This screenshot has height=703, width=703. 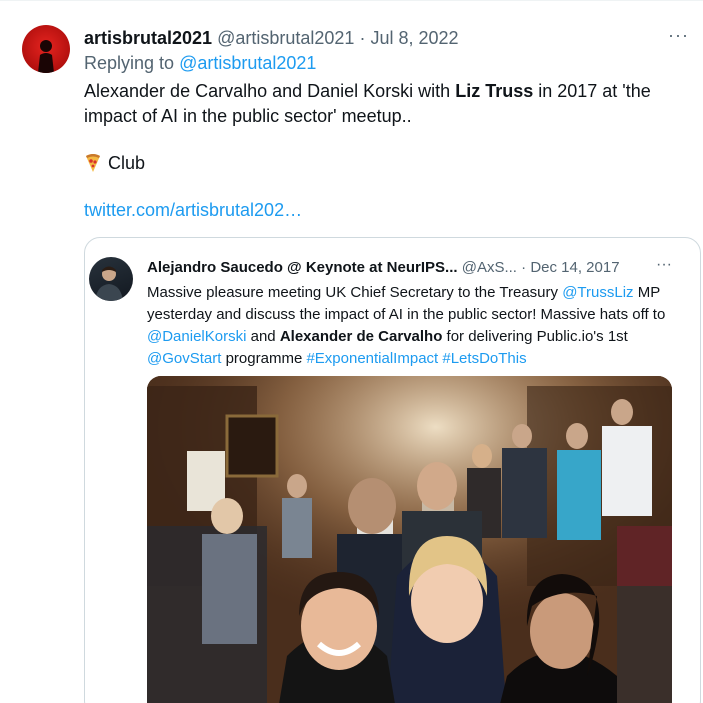 What do you see at coordinates (574, 267) in the screenshot?
I see `quote-date: Dec 14, 2017` at bounding box center [574, 267].